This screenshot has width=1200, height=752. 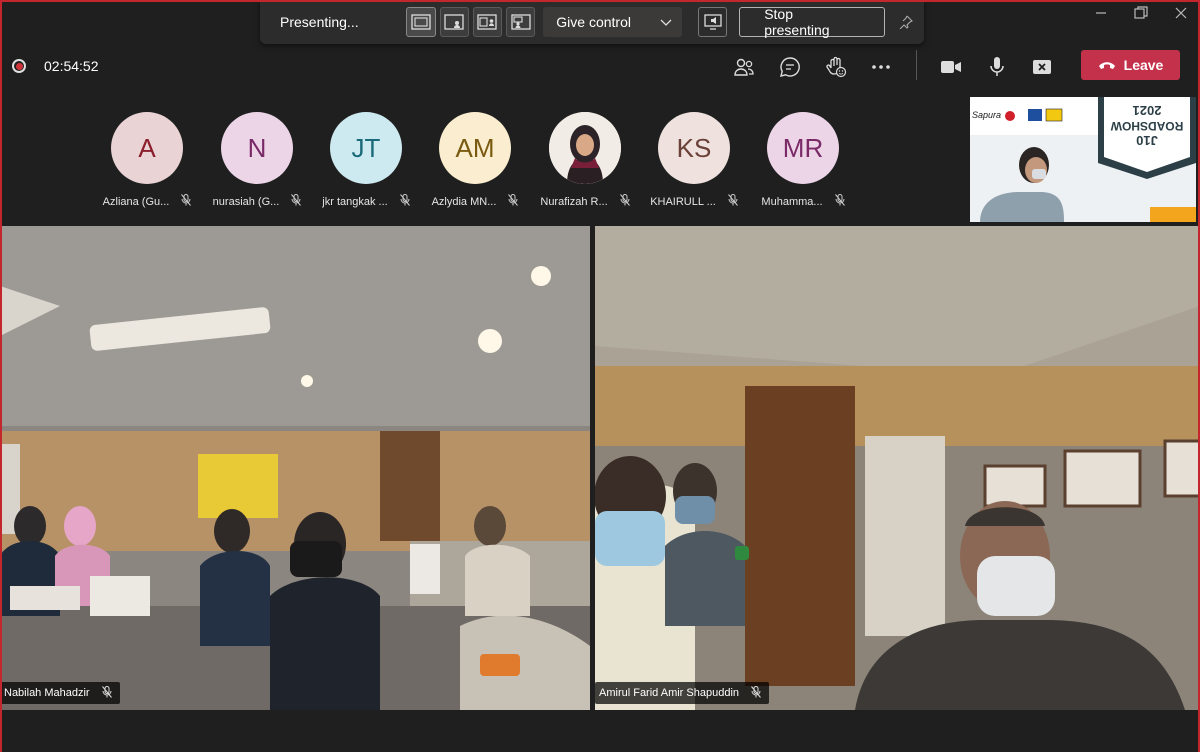 I want to click on layout-content-only-button, so click(x=421, y=22).